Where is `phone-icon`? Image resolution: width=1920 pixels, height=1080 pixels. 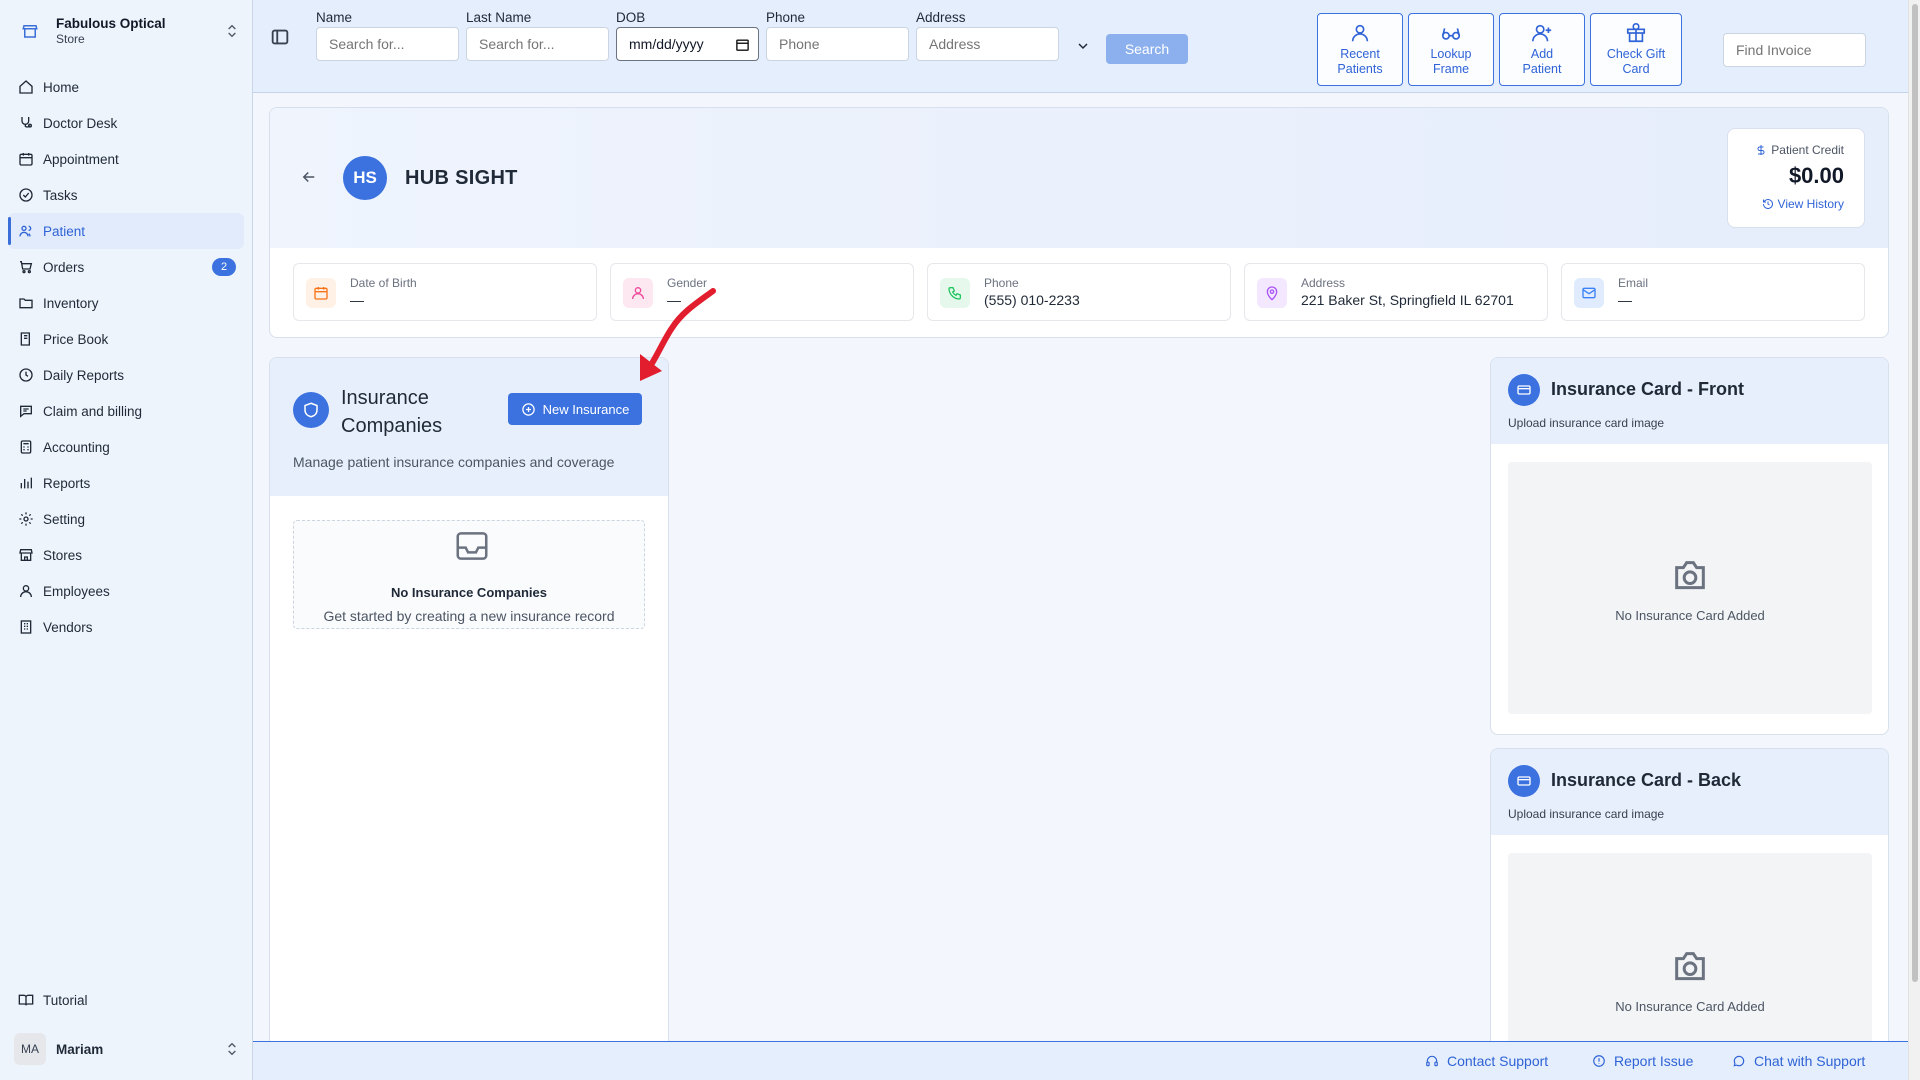
phone-icon is located at coordinates (955, 293).